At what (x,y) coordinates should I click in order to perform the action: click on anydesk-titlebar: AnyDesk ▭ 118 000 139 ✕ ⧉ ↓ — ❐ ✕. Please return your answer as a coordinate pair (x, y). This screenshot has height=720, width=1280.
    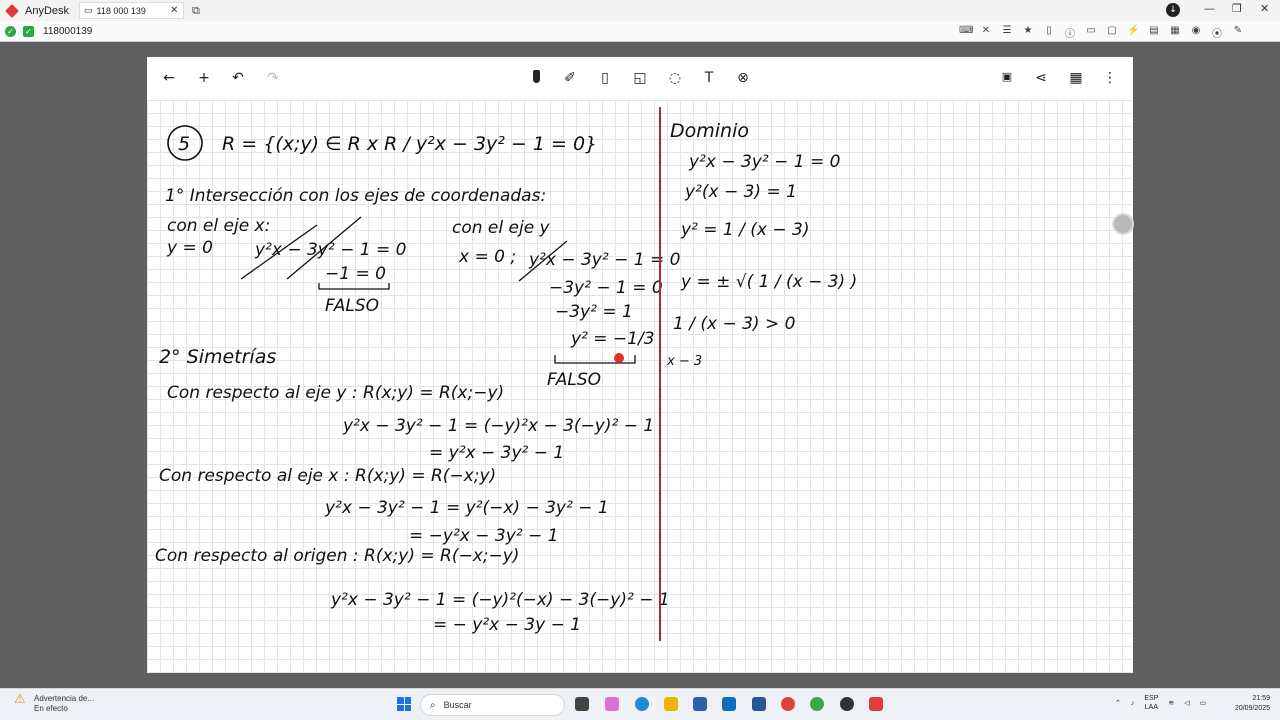
    Looking at the image, I should click on (640, 10).